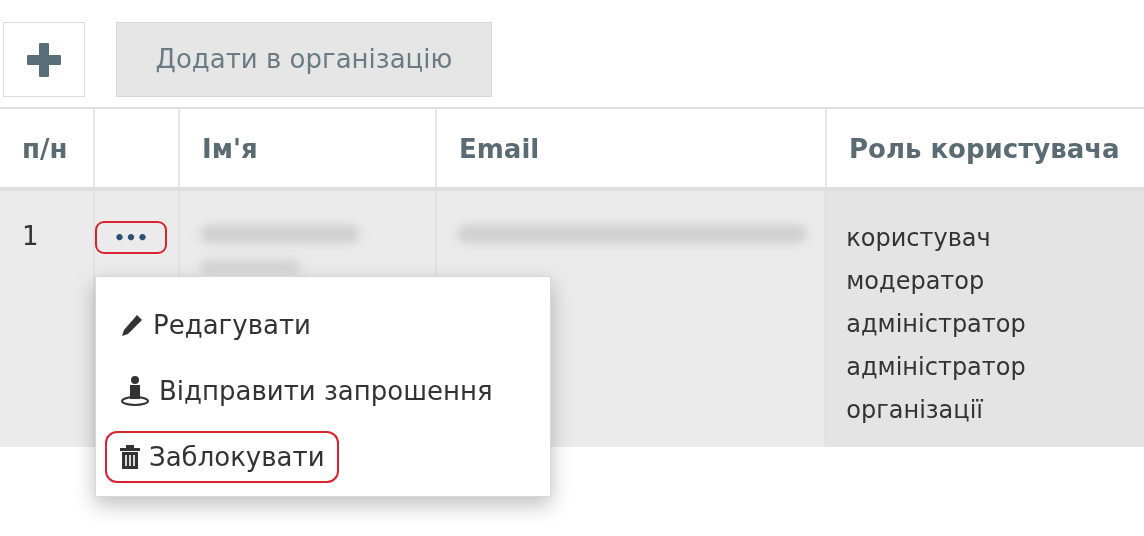 Image resolution: width=1144 pixels, height=536 pixels. Describe the element at coordinates (936, 324) in the screenshot. I see `role-text: адміністратор` at that location.